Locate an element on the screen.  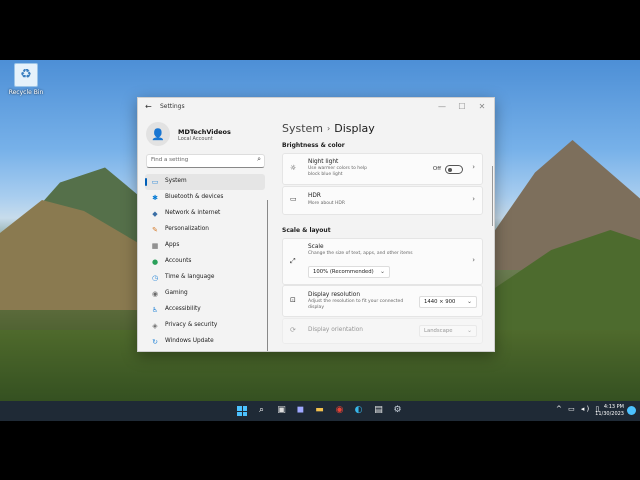
hdr-icon: ▭ is located at coordinates (293, 199).